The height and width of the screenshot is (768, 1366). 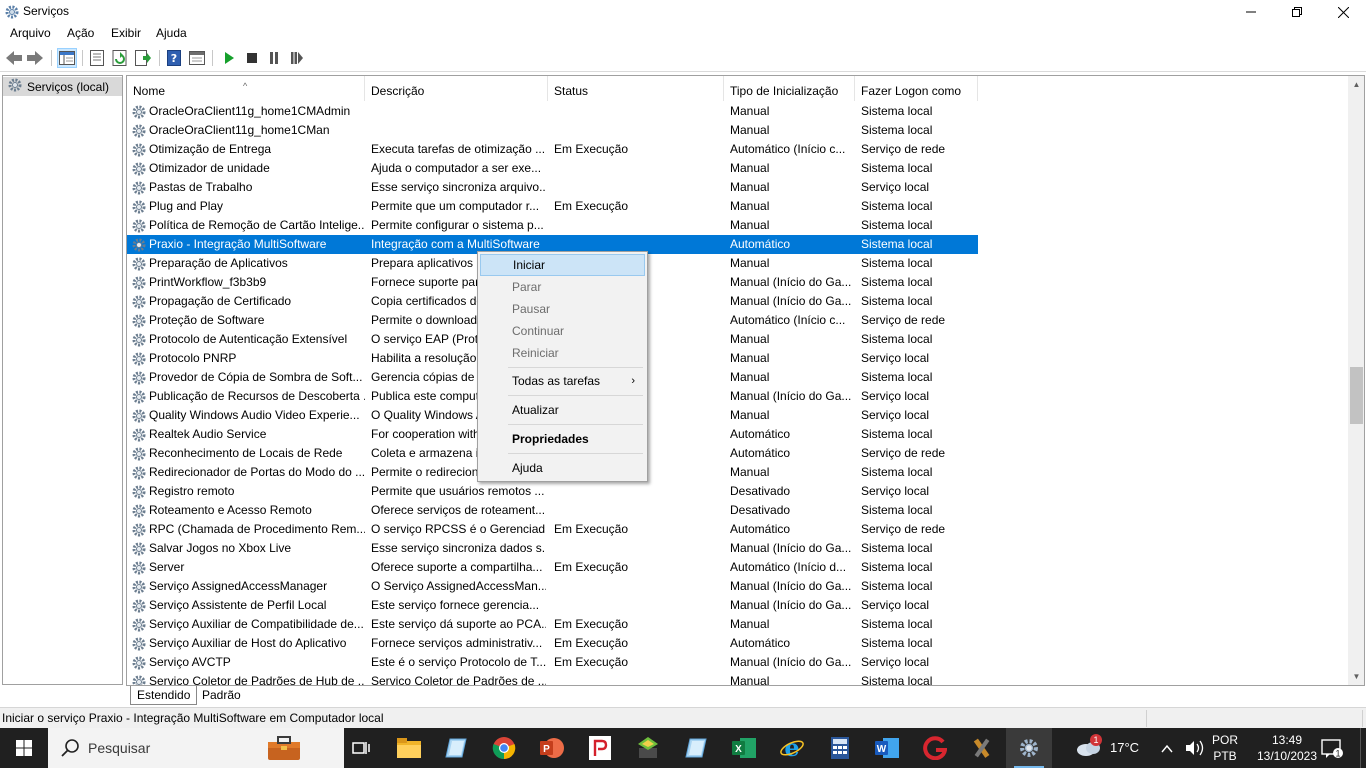 What do you see at coordinates (552, 748) in the screenshot?
I see `powerpoint-icon: P` at bounding box center [552, 748].